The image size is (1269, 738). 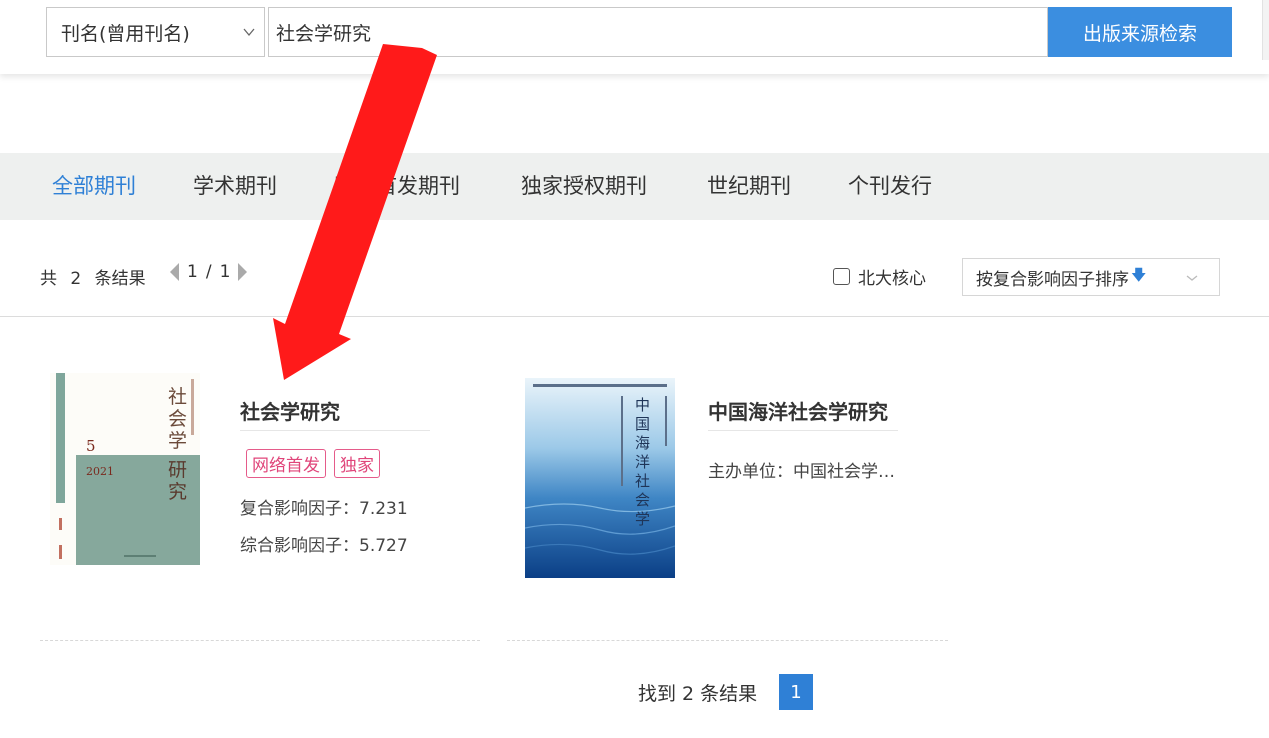 I want to click on svg-text: 研, so click(x=177, y=470).